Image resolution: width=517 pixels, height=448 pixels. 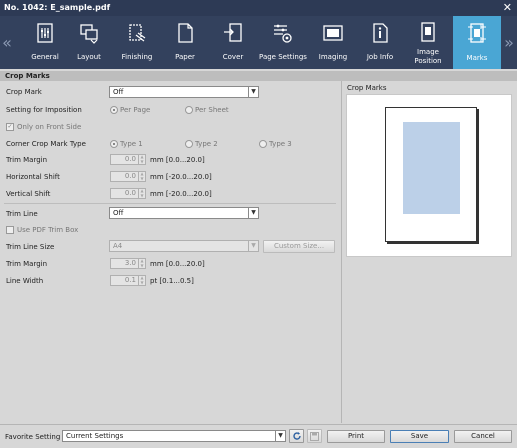 I want to click on radio-type-2: Type 2, so click(x=201, y=144).